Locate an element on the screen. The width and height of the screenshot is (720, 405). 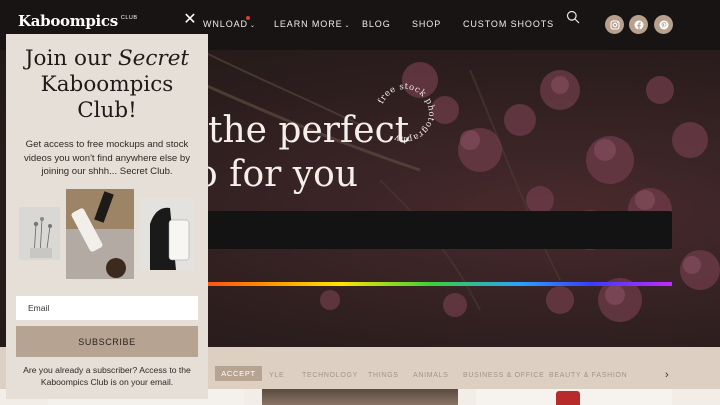
notification-dot is located at coordinates (247, 18).